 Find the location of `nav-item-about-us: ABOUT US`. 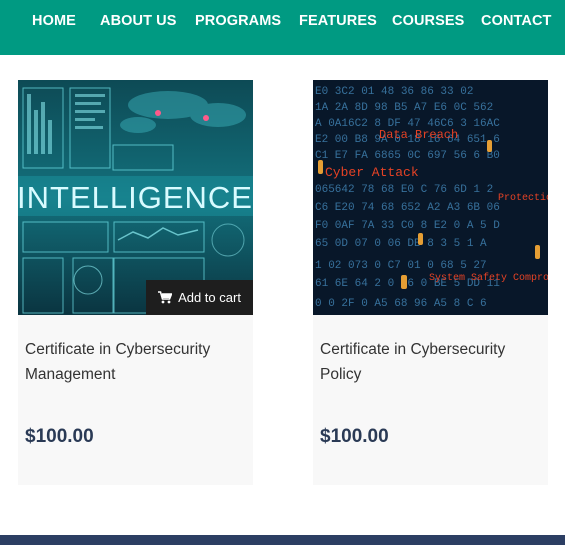

nav-item-about-us: ABOUT US is located at coordinates (138, 21).